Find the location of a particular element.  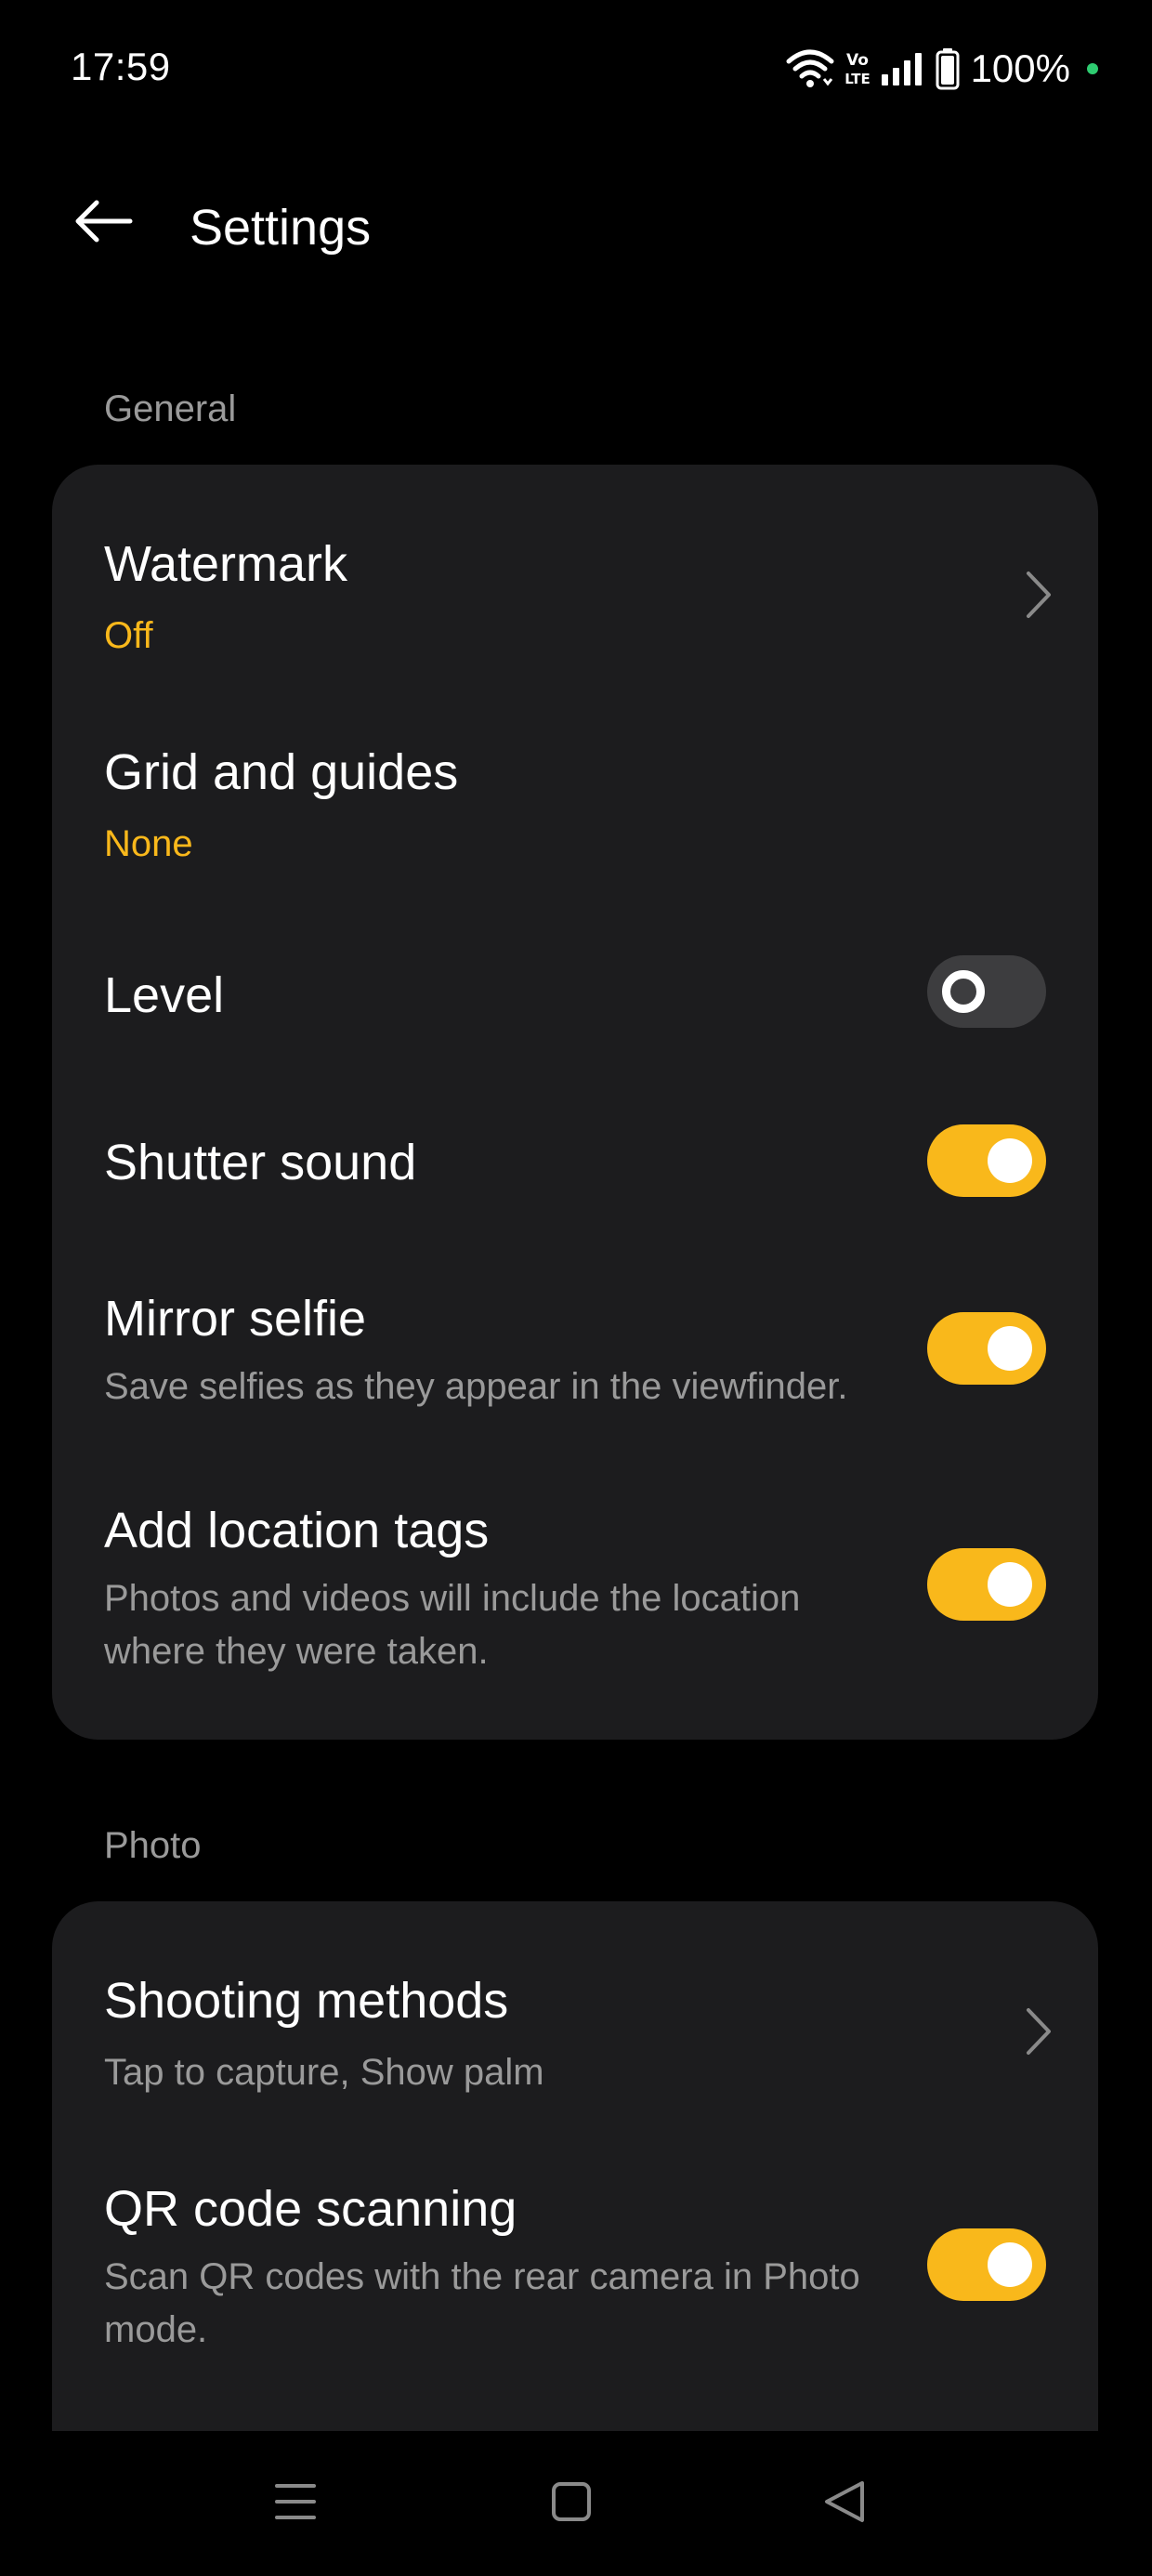

status-time: 17:59 is located at coordinates (121, 66).